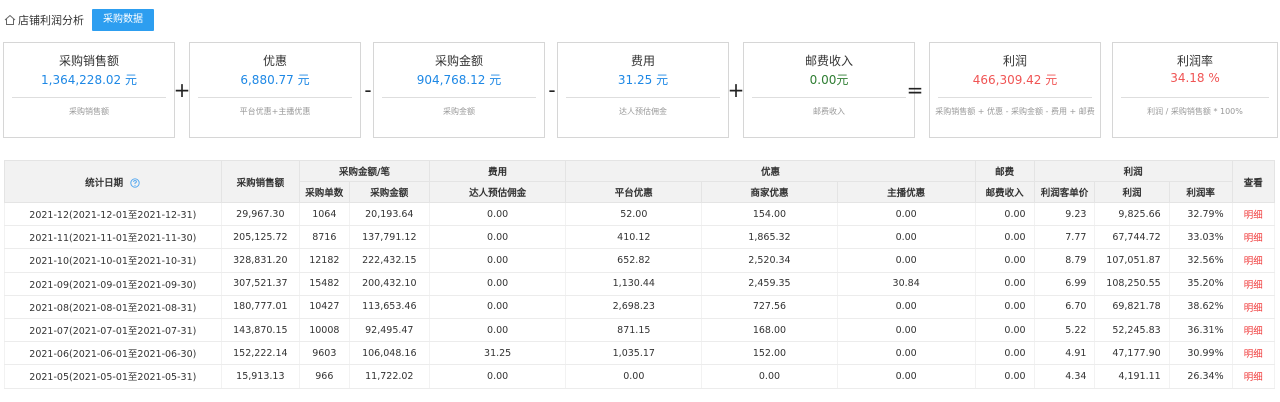 The height and width of the screenshot is (402, 1280). I want to click on group-purchase: 采购金额/笔, so click(365, 171).